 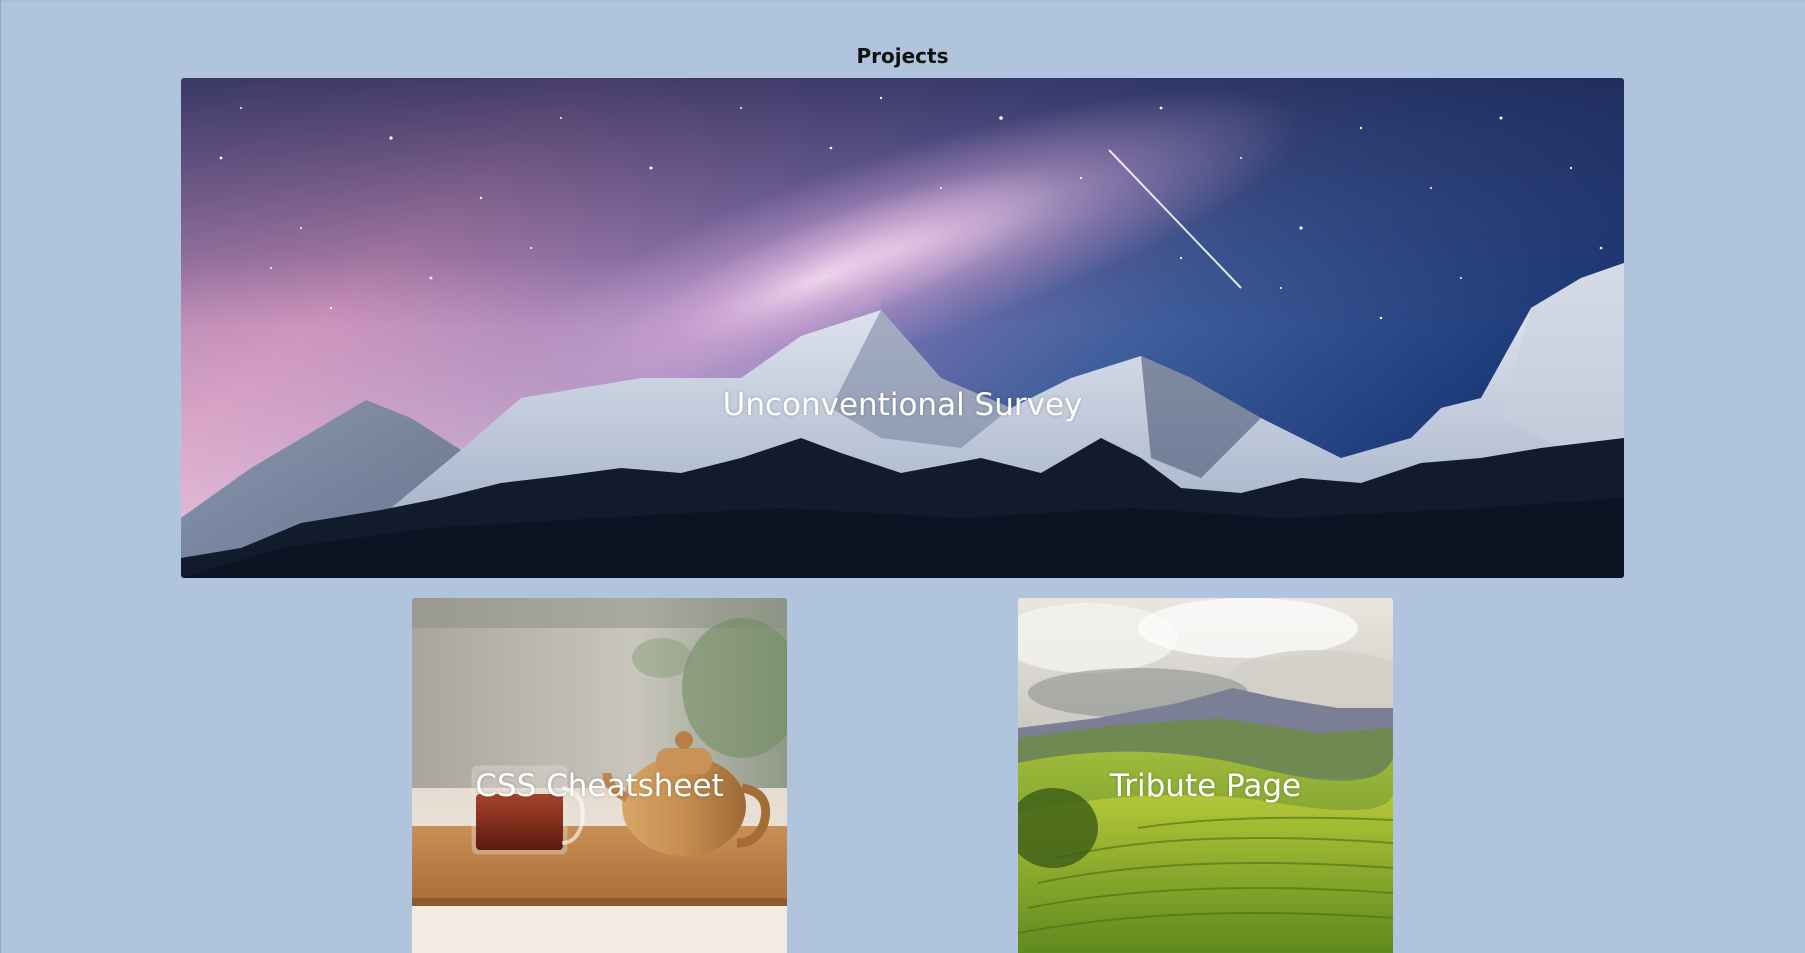 What do you see at coordinates (902, 1) in the screenshot?
I see `top-border` at bounding box center [902, 1].